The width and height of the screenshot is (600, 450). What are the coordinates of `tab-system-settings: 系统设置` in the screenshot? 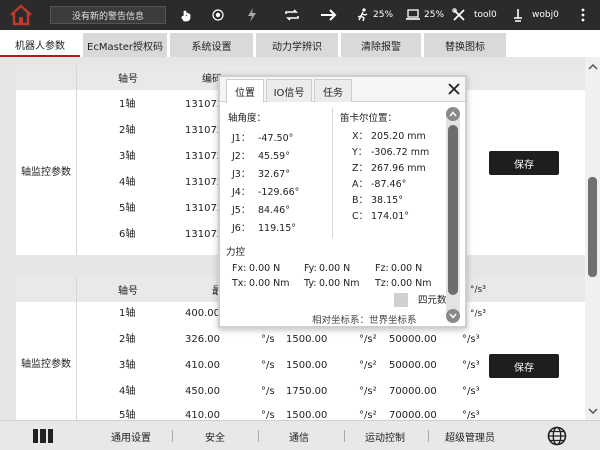 It's located at (211, 45).